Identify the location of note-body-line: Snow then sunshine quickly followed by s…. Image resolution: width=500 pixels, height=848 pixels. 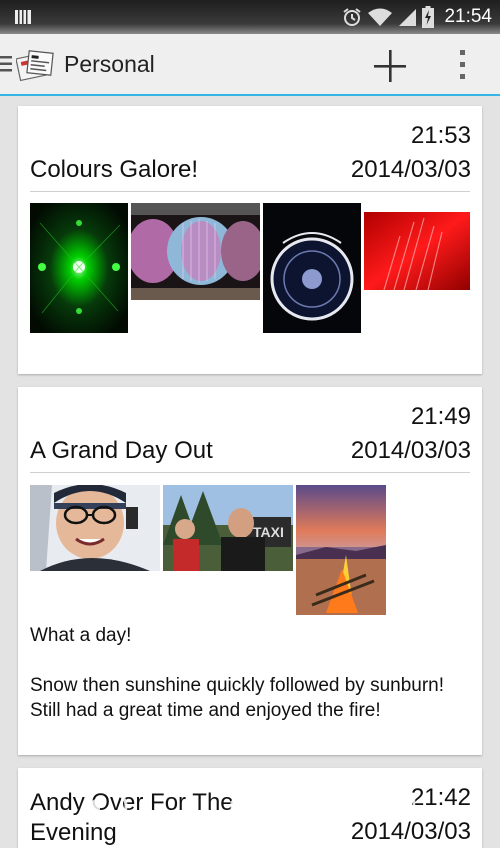
(237, 698).